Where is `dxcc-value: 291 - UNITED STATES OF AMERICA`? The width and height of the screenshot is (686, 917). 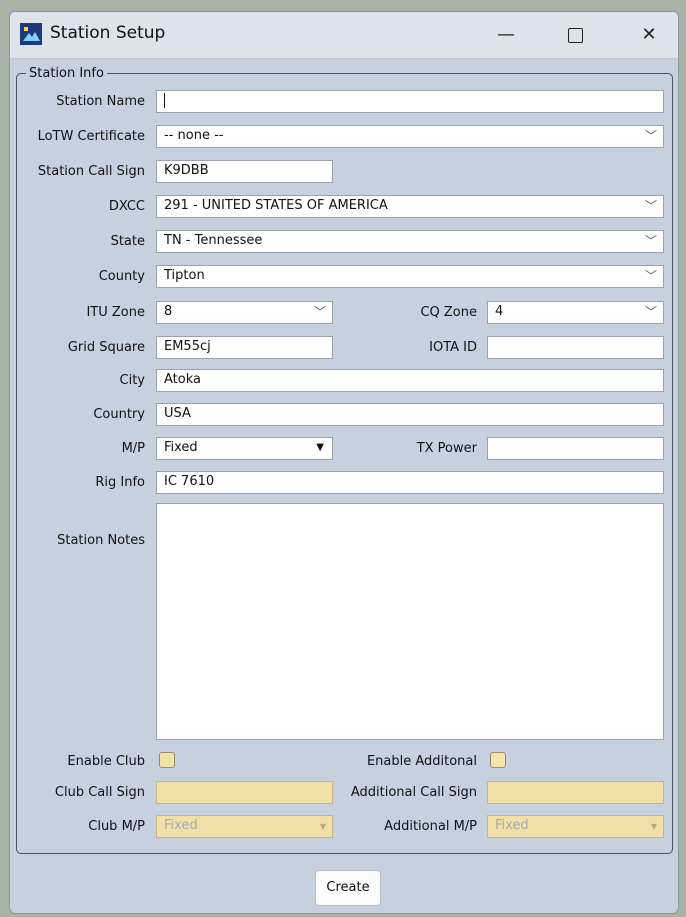
dxcc-value: 291 - UNITED STATES OF AMERICA is located at coordinates (276, 205).